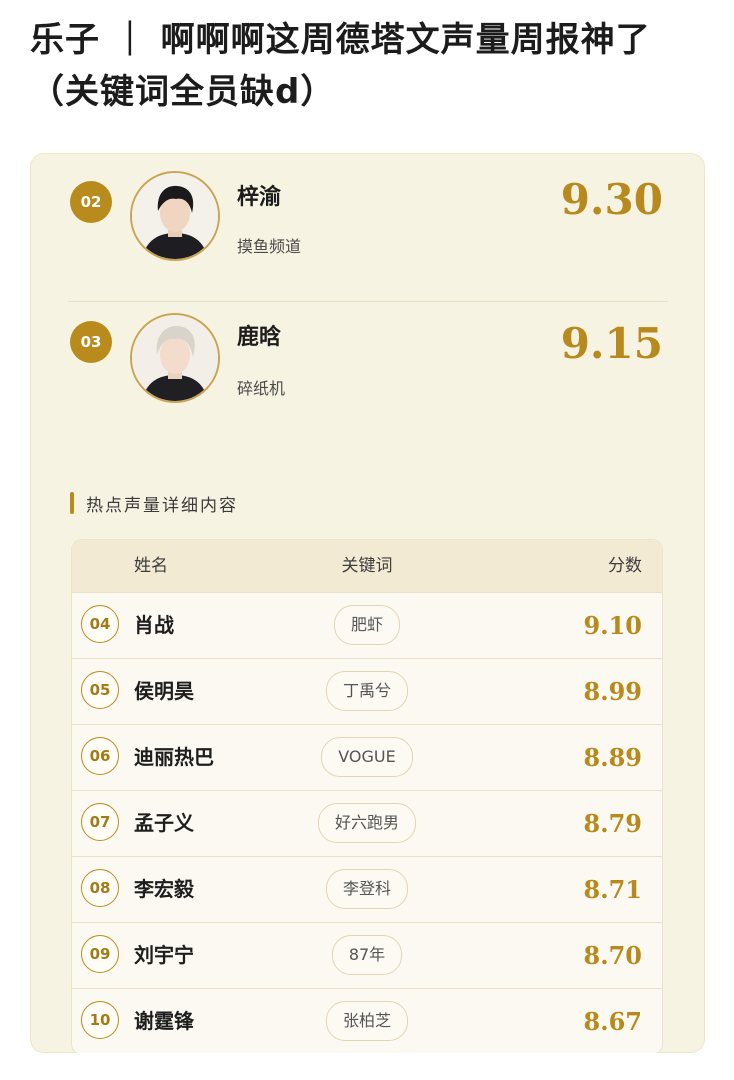 The image size is (734, 1080). I want to click on table-row: 09 刘宇宁 87年 8.70, so click(367, 955).